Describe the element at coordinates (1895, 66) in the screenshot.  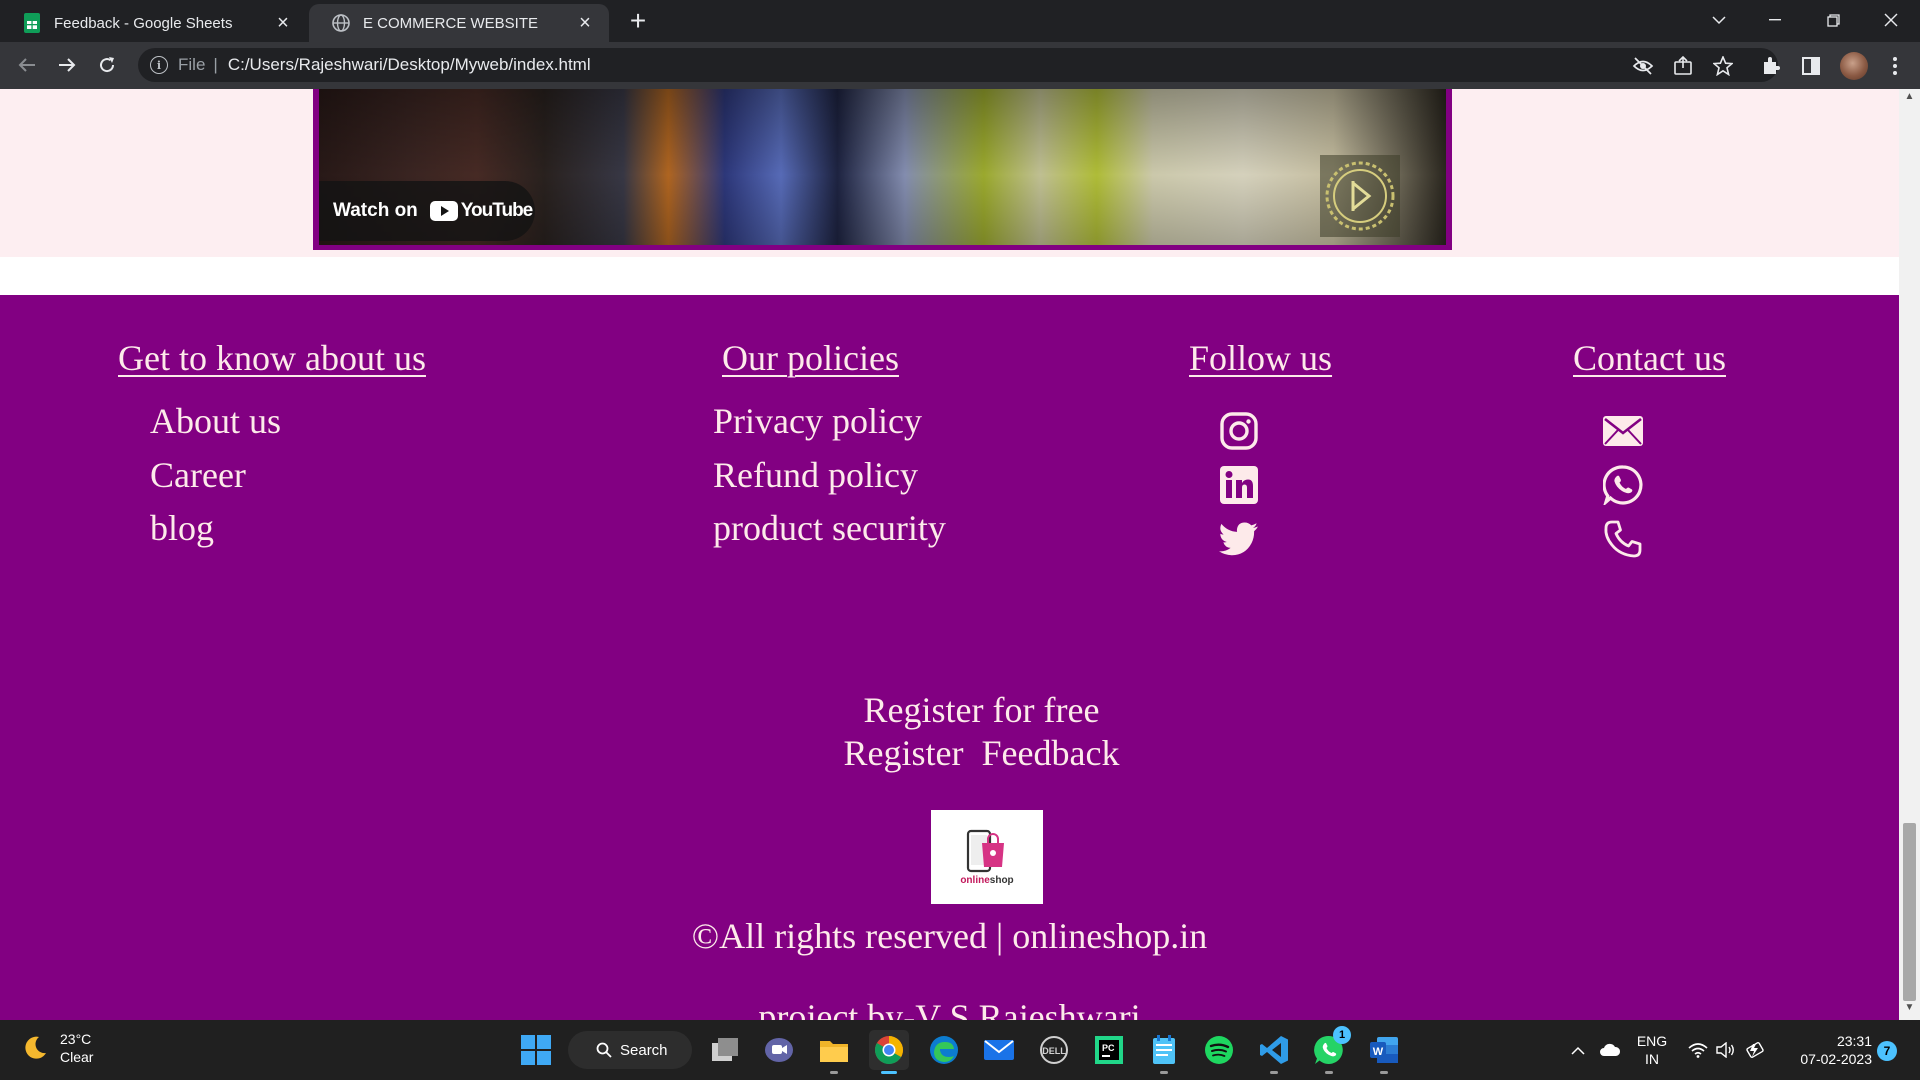
I see `browser-menu-icon` at that location.